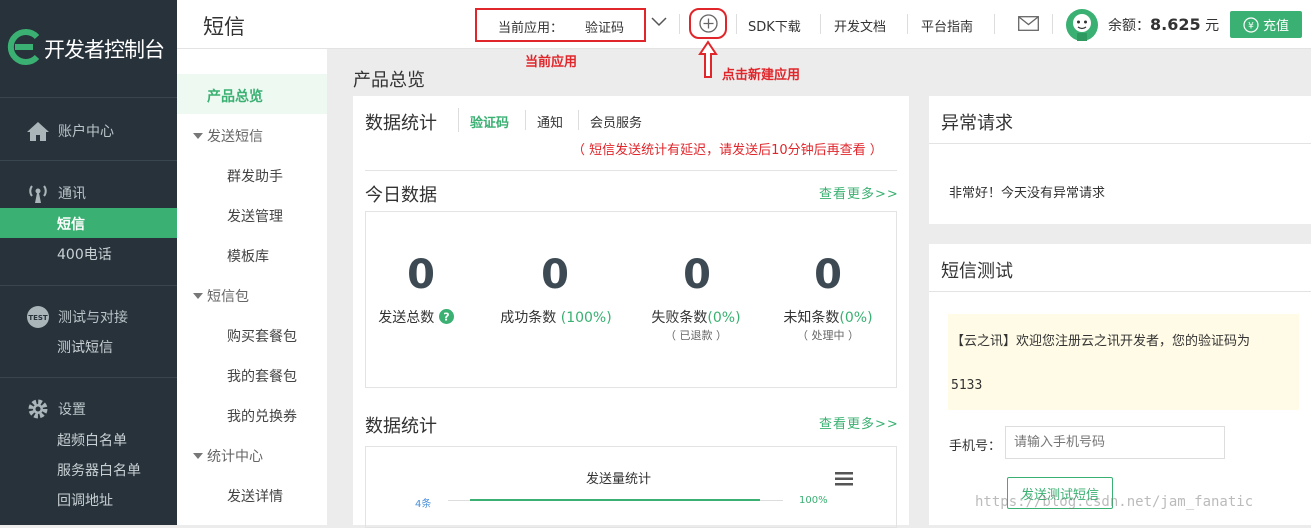  I want to click on current-app-label: 当前应用：, so click(531, 28).